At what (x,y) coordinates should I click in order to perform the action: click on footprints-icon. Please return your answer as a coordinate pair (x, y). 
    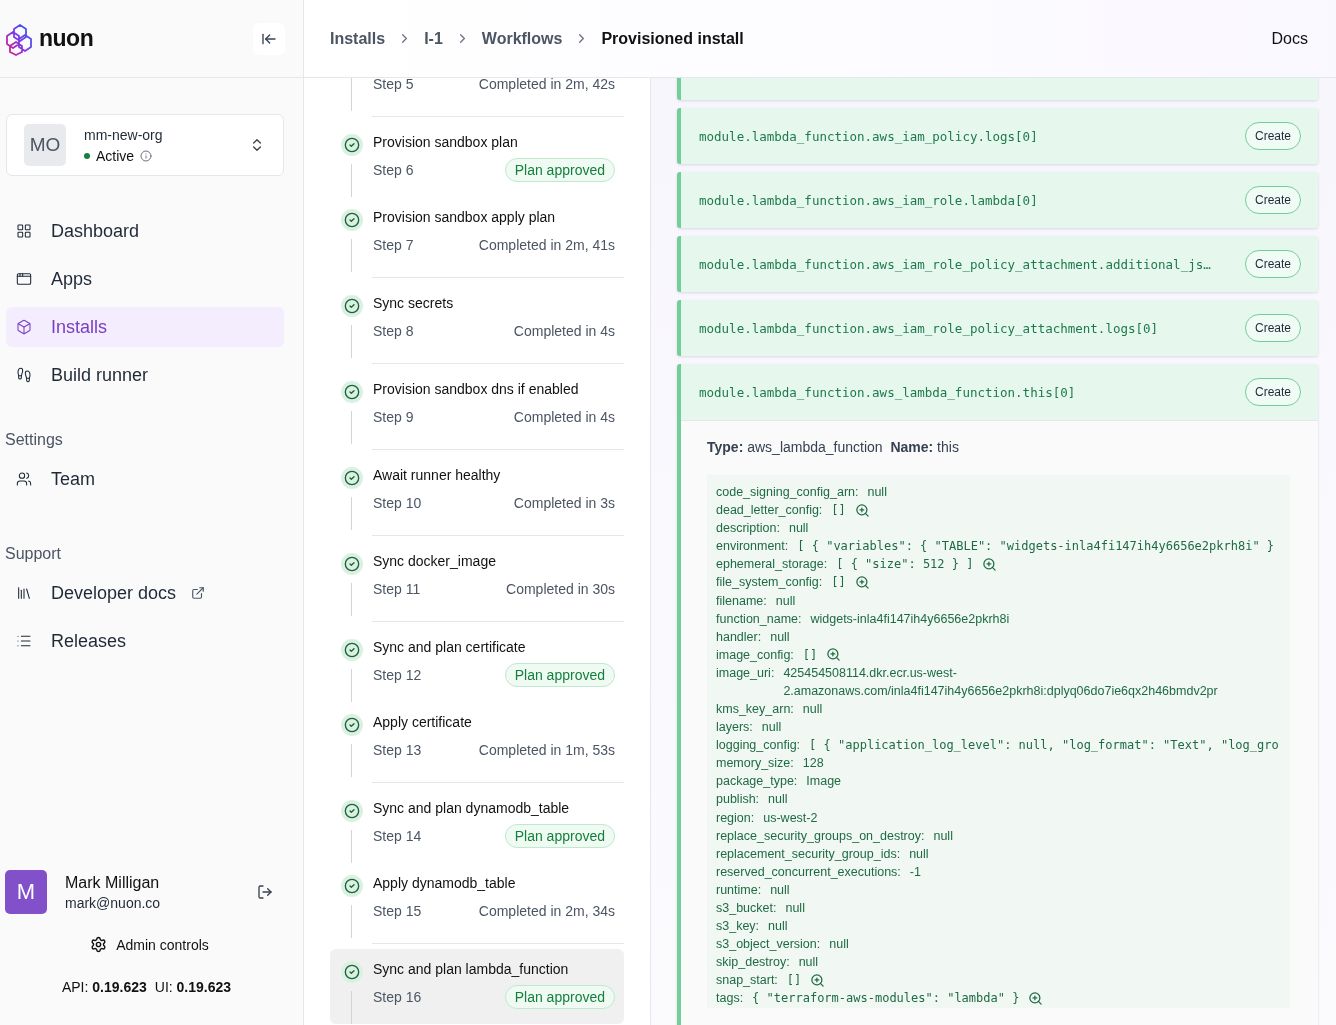
    Looking at the image, I should click on (24, 375).